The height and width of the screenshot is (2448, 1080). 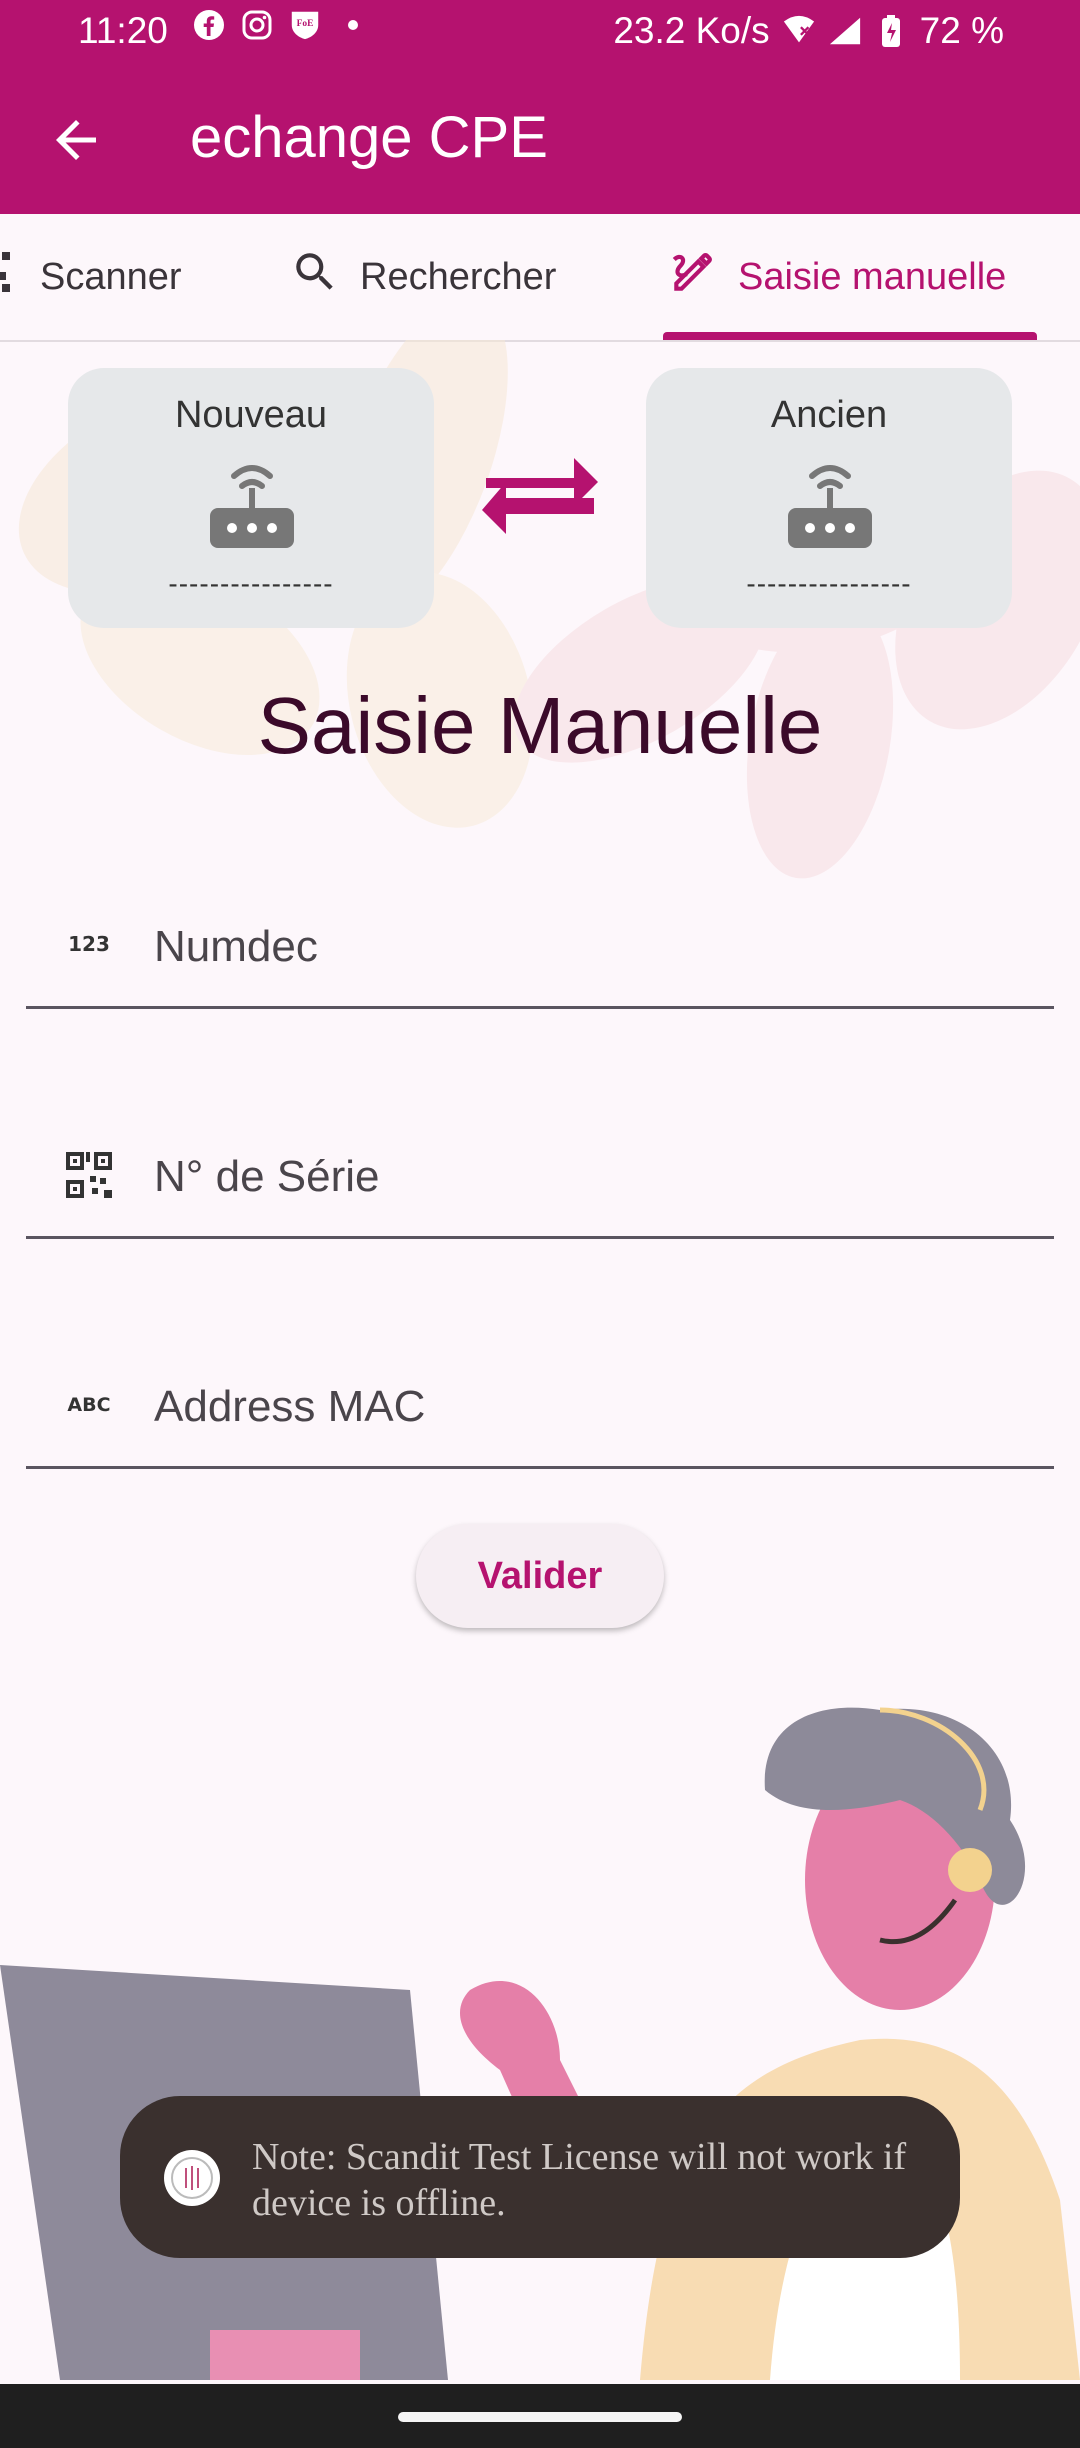 What do you see at coordinates (353, 25) in the screenshot?
I see `dot-icon` at bounding box center [353, 25].